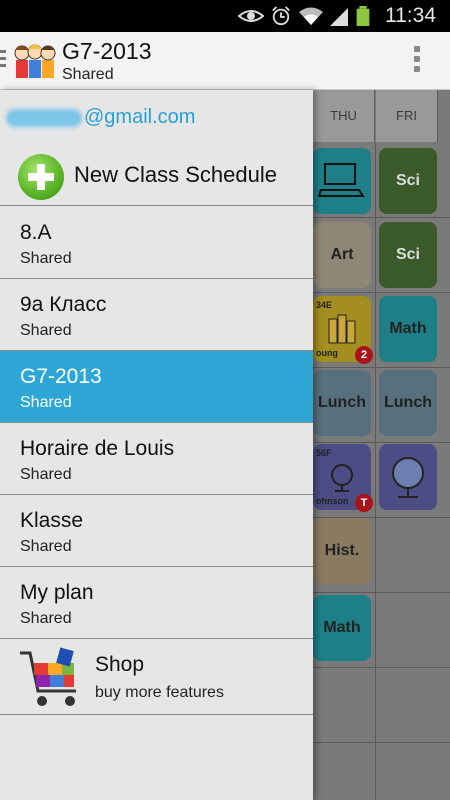 The image size is (450, 800). What do you see at coordinates (342, 403) in the screenshot?
I see `timetable-cell-lunch-thu: Lunch` at bounding box center [342, 403].